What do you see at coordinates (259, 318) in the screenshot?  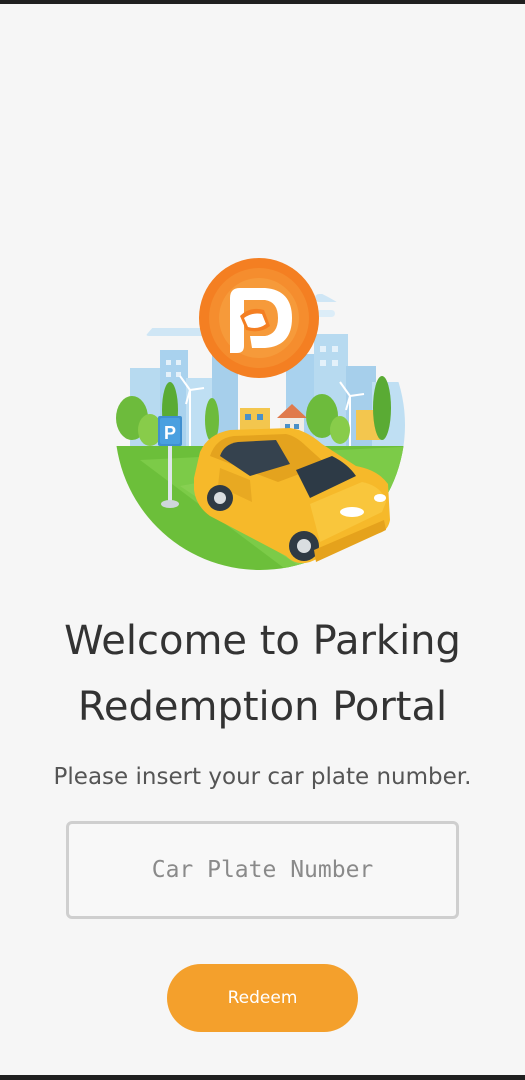 I see `parking-redemption-logo-icon` at bounding box center [259, 318].